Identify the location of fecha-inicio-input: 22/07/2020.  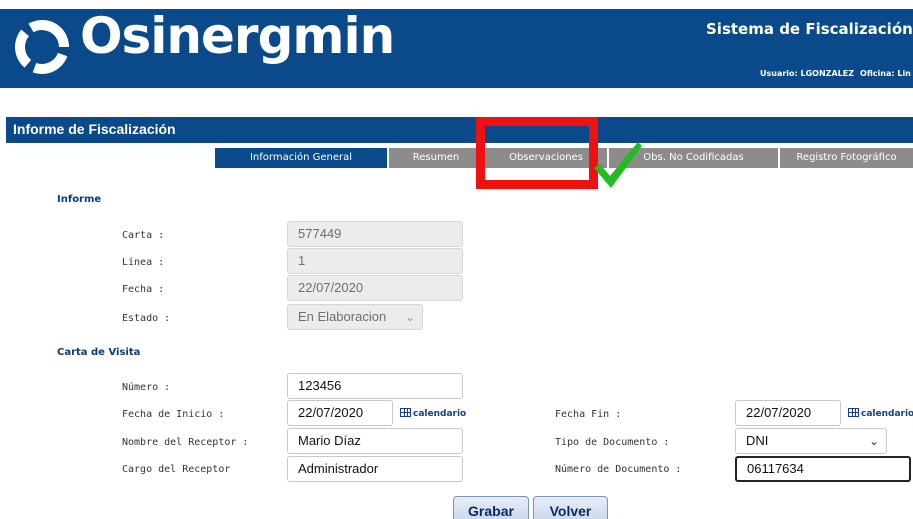
(340, 413).